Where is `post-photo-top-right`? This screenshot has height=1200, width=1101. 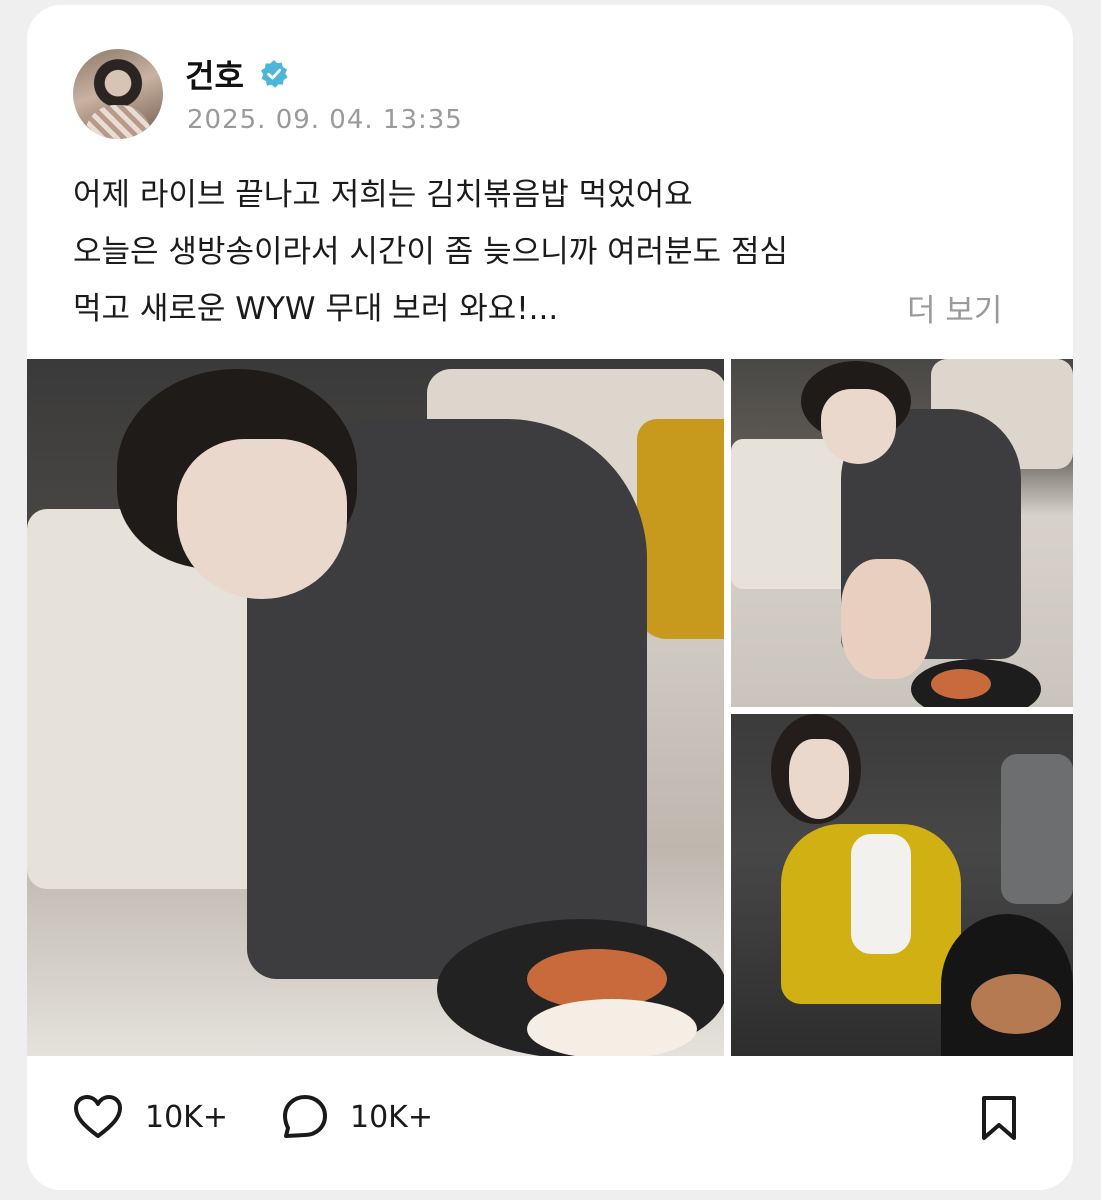
post-photo-top-right is located at coordinates (902, 533).